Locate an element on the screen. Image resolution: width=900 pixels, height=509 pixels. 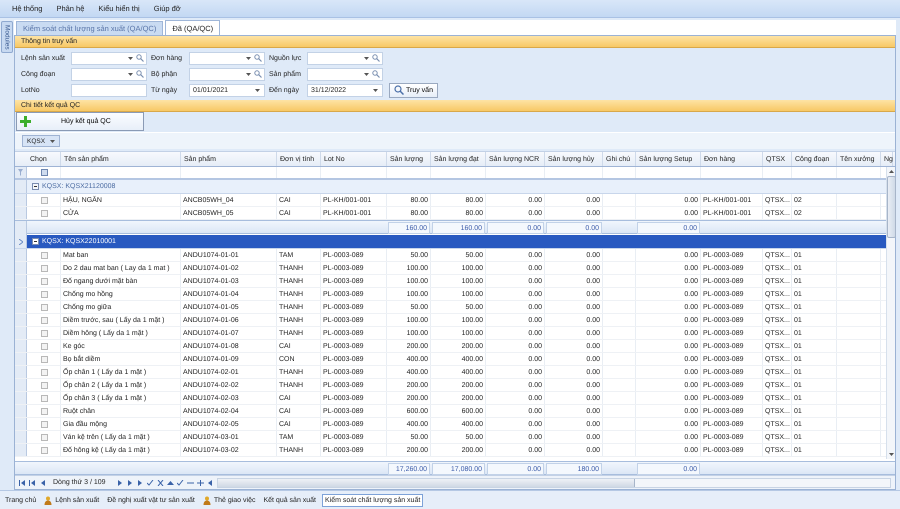
current-row-icon is located at coordinates (20, 241).